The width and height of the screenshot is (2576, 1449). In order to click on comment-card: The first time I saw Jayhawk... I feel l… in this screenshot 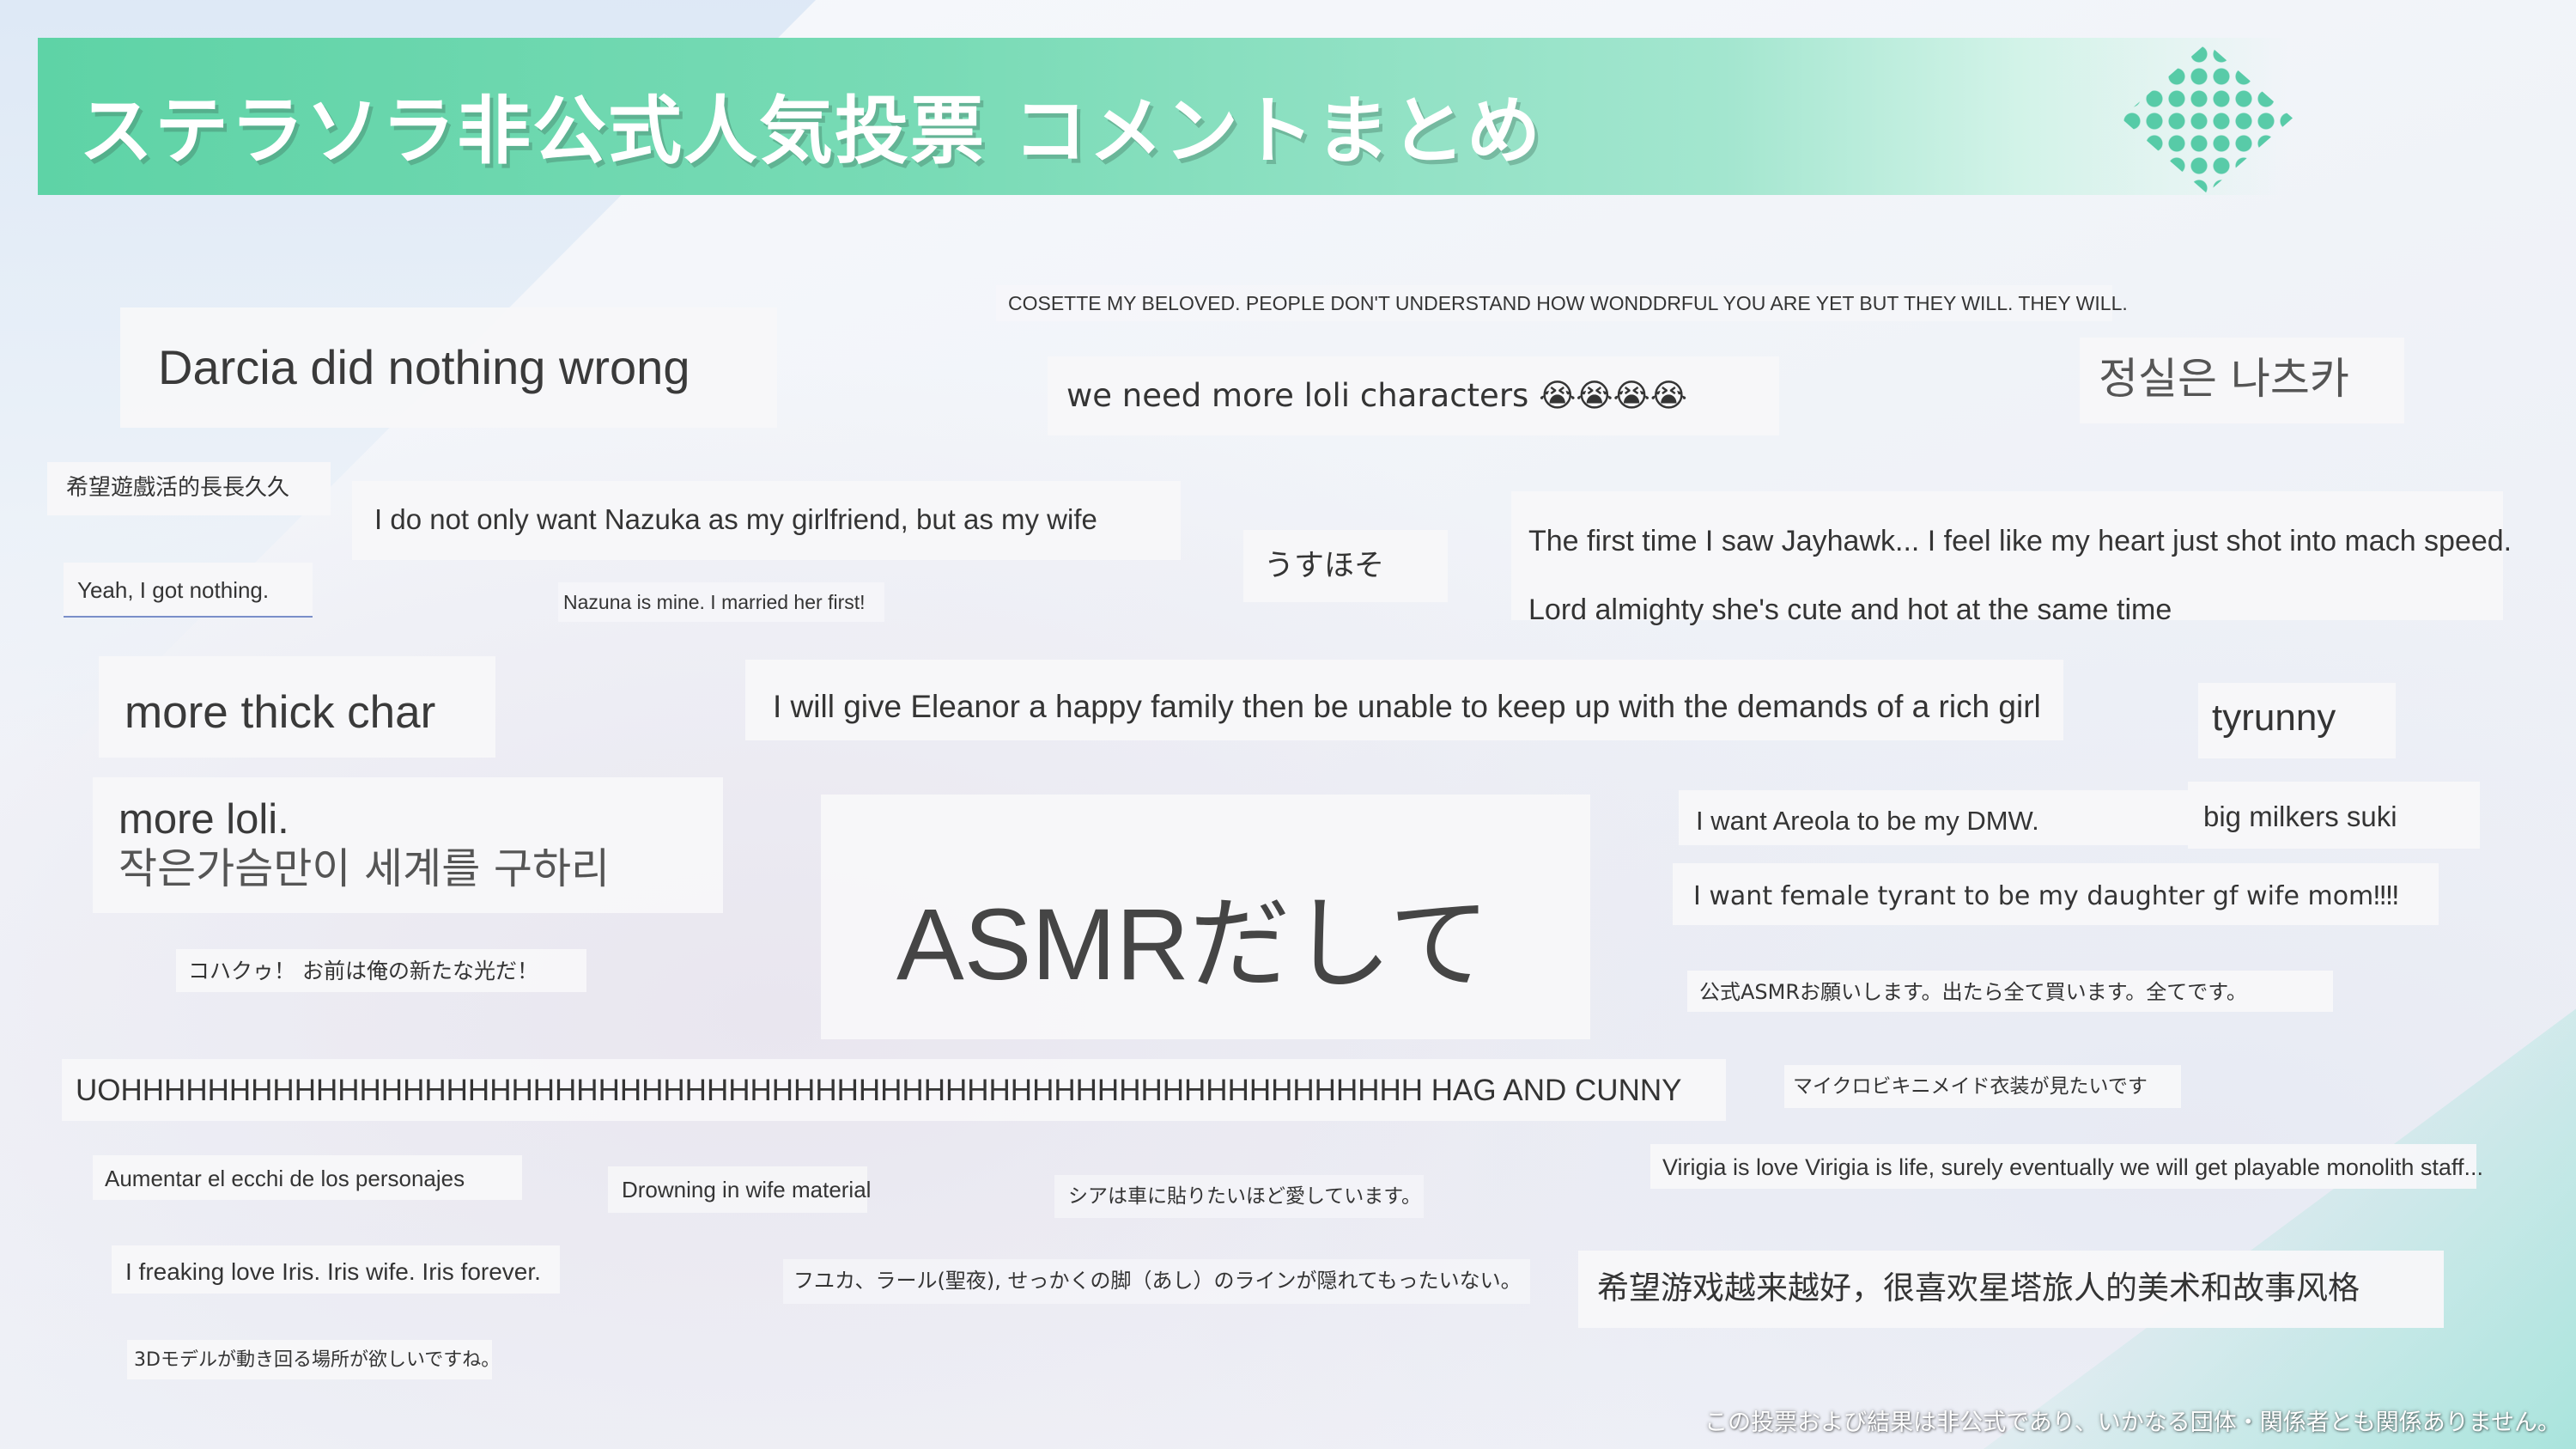, I will do `click(2011, 558)`.